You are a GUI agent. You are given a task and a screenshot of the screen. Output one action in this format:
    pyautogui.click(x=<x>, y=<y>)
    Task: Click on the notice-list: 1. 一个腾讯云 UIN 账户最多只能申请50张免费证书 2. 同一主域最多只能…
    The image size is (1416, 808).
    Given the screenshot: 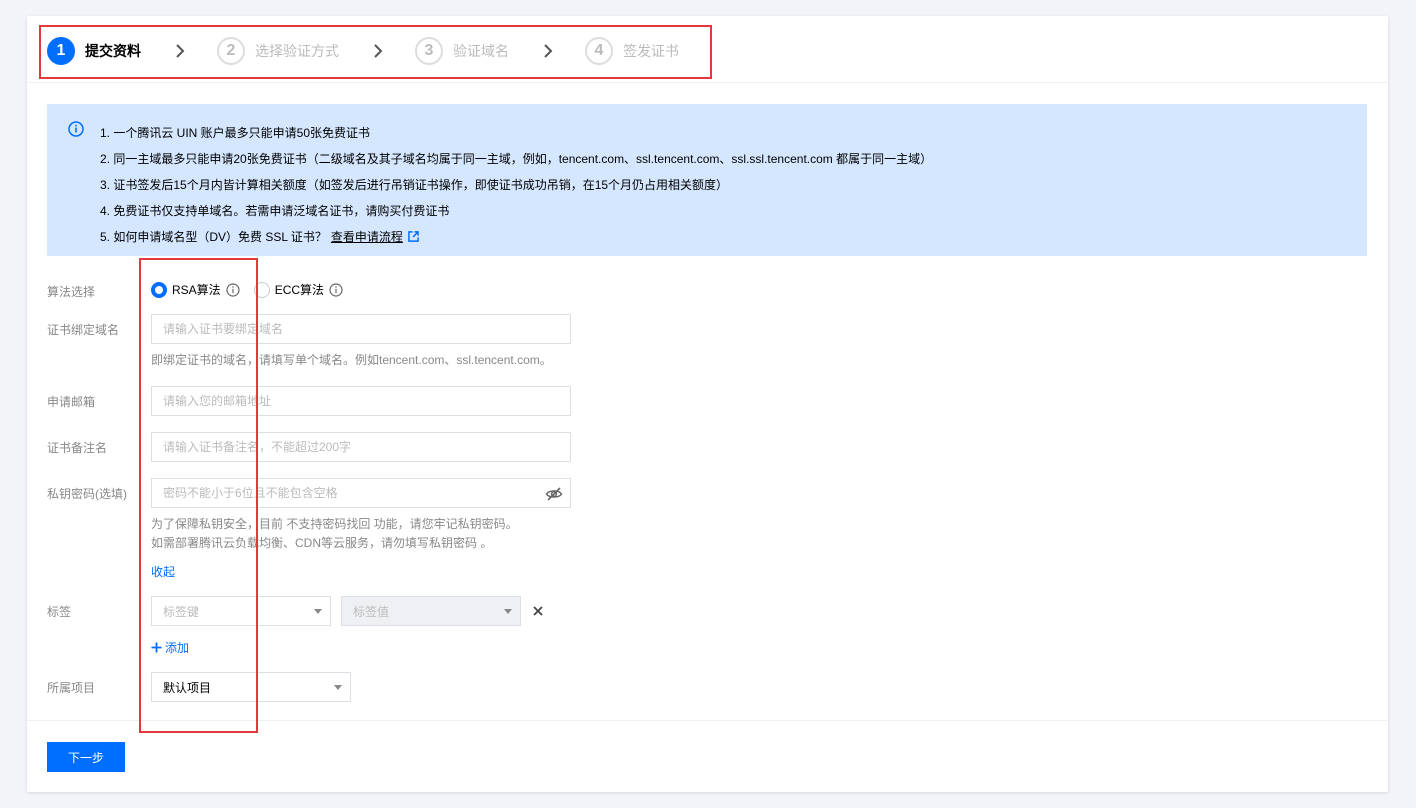 What is the action you would take?
    pyautogui.click(x=516, y=185)
    